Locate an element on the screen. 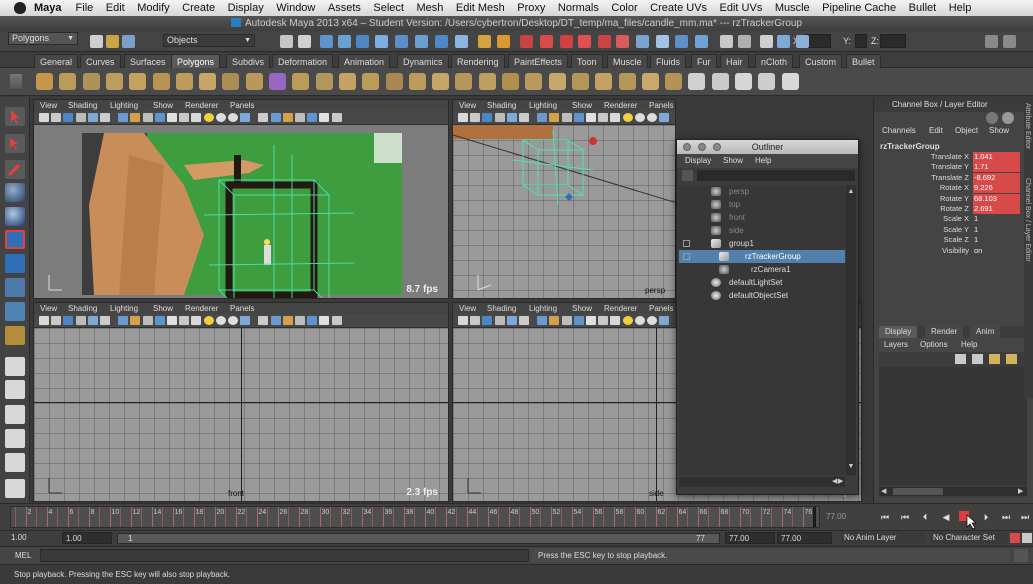 This screenshot has height=584, width=1033. layer-tab-anim: Anim is located at coordinates (985, 332).